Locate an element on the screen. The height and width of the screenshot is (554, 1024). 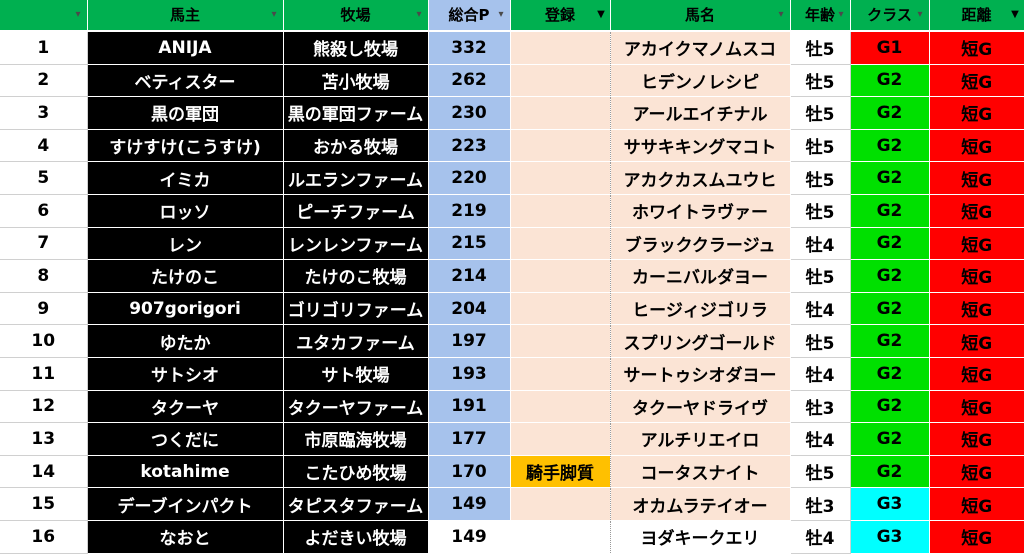
horse-name-cell: スプリングゴールド is located at coordinates (700, 341).